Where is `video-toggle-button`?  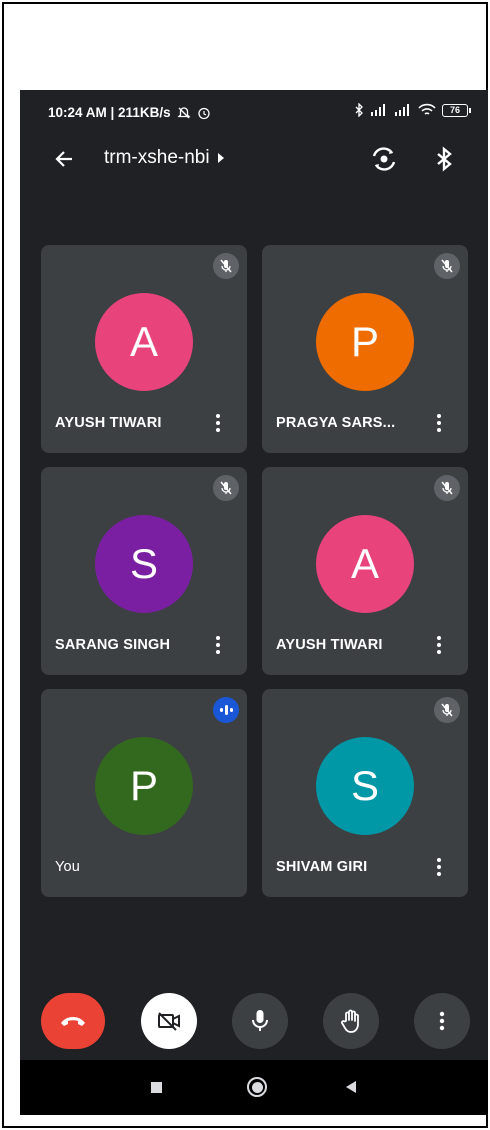 video-toggle-button is located at coordinates (169, 1021).